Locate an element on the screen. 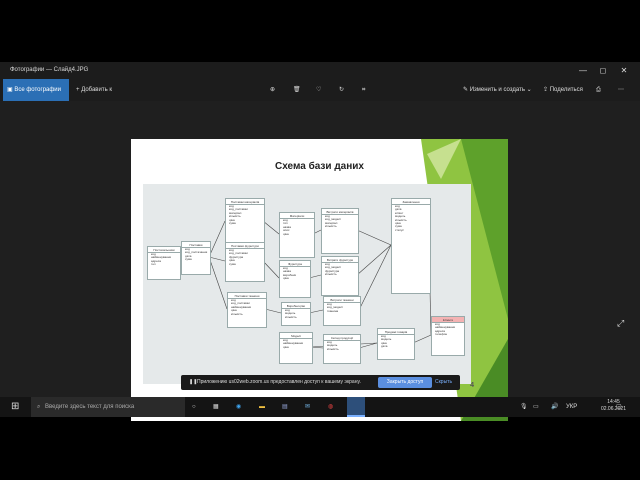  schema-entity-6: Матеріали код тип назва опис ціна is located at coordinates (297, 235).